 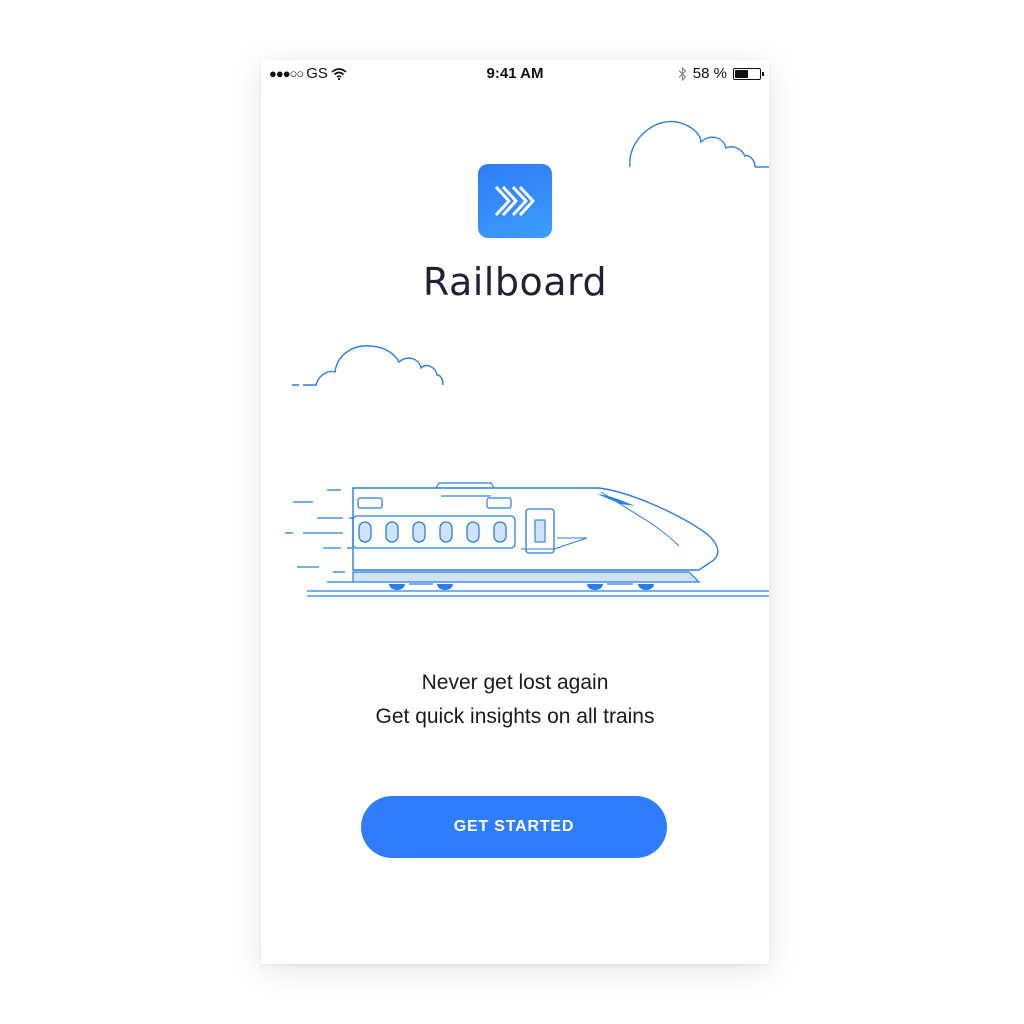 What do you see at coordinates (515, 716) in the screenshot?
I see `tagline-line-2: Get quick insights on all trains` at bounding box center [515, 716].